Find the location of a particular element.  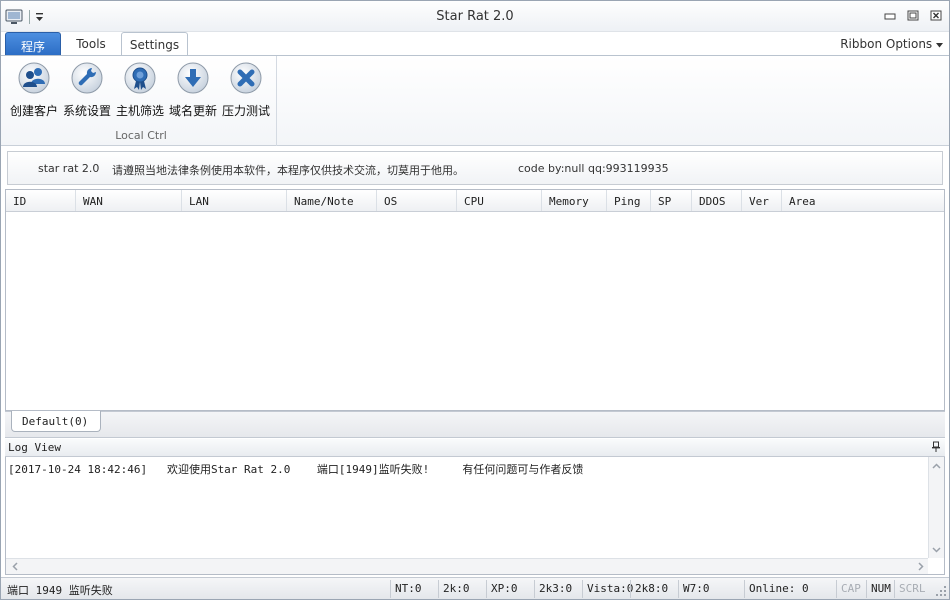

chevron-right-icon is located at coordinates (920, 566).